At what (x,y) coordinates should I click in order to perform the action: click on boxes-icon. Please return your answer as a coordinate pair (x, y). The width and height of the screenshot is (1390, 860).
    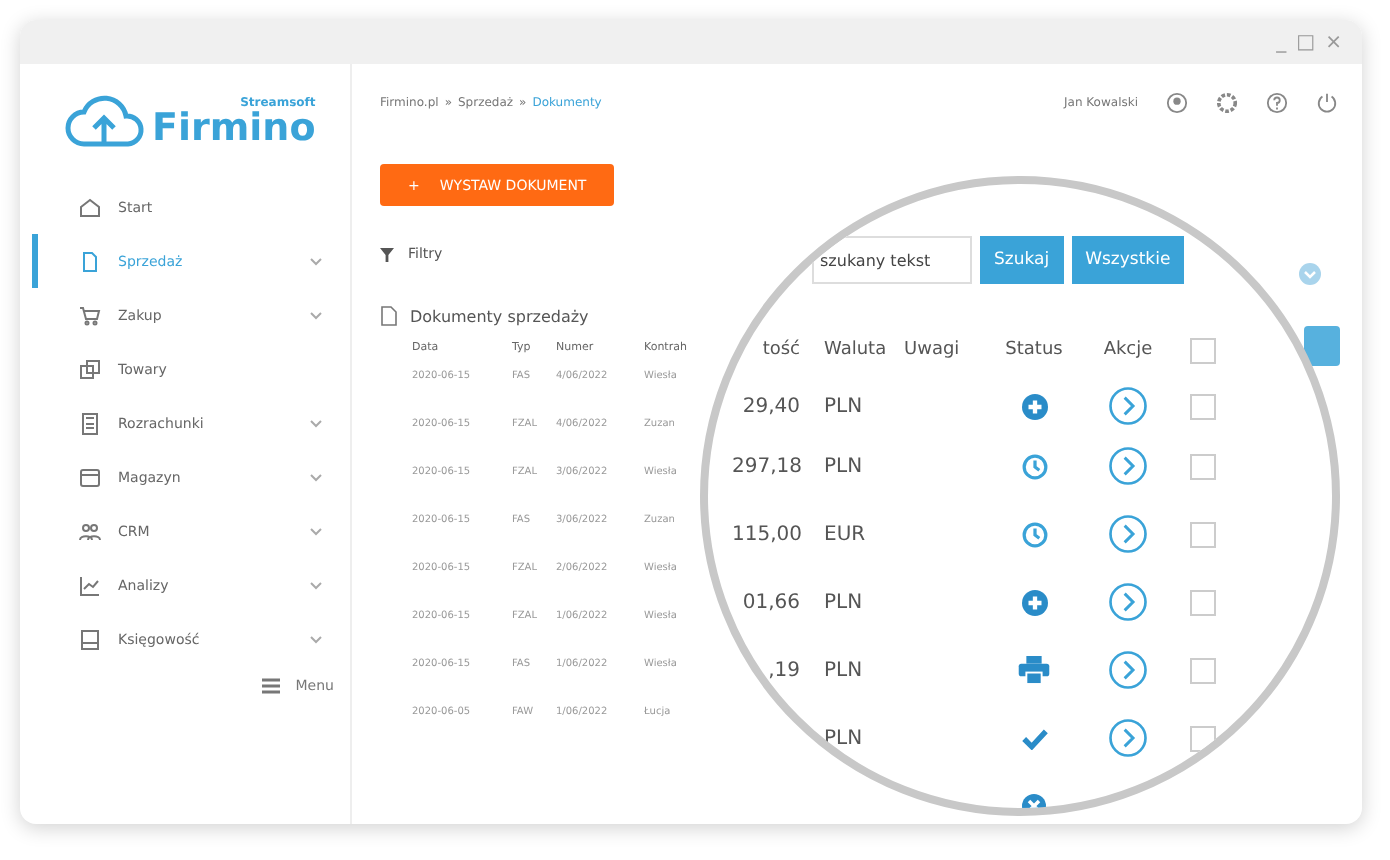
    Looking at the image, I should click on (90, 369).